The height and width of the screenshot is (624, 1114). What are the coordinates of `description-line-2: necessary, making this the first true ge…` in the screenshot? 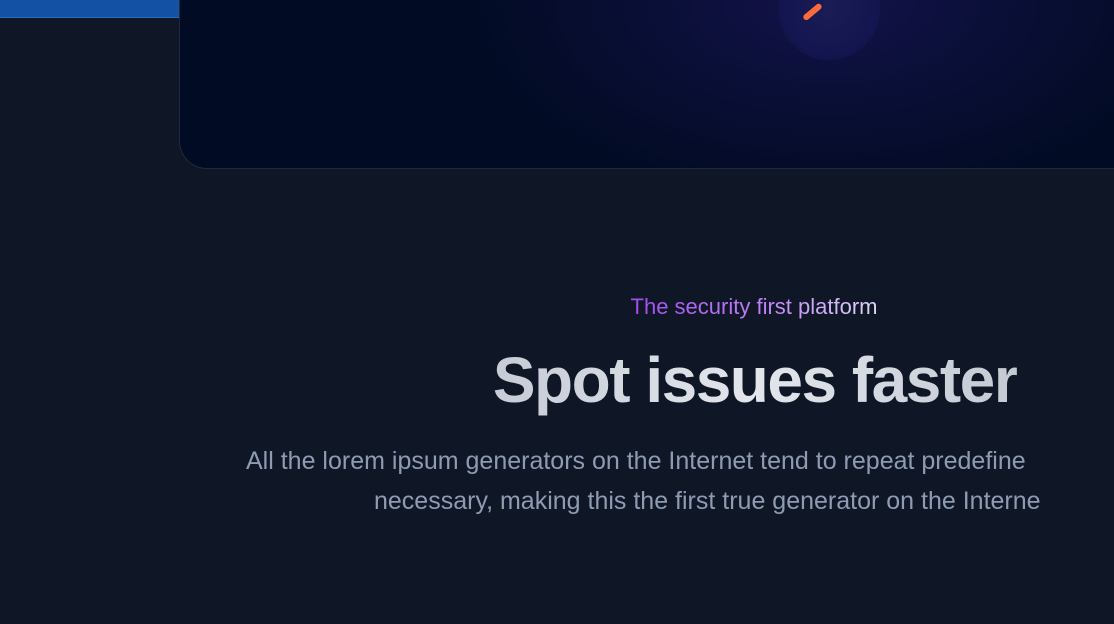 It's located at (707, 501).